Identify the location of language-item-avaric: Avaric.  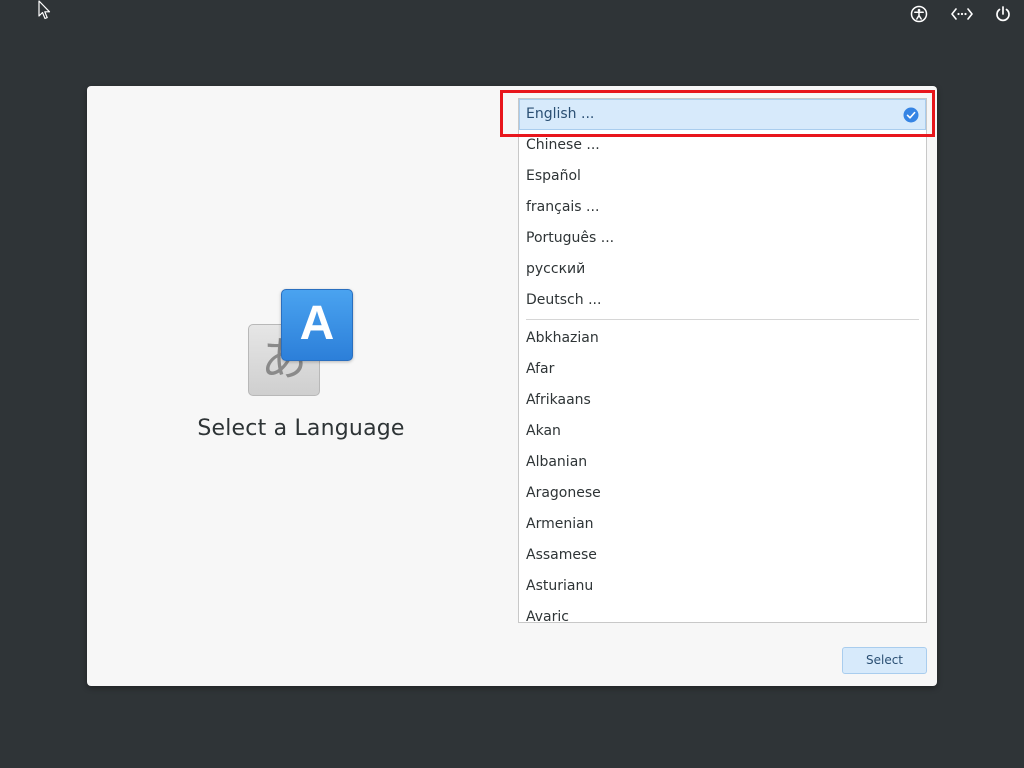
(722, 612).